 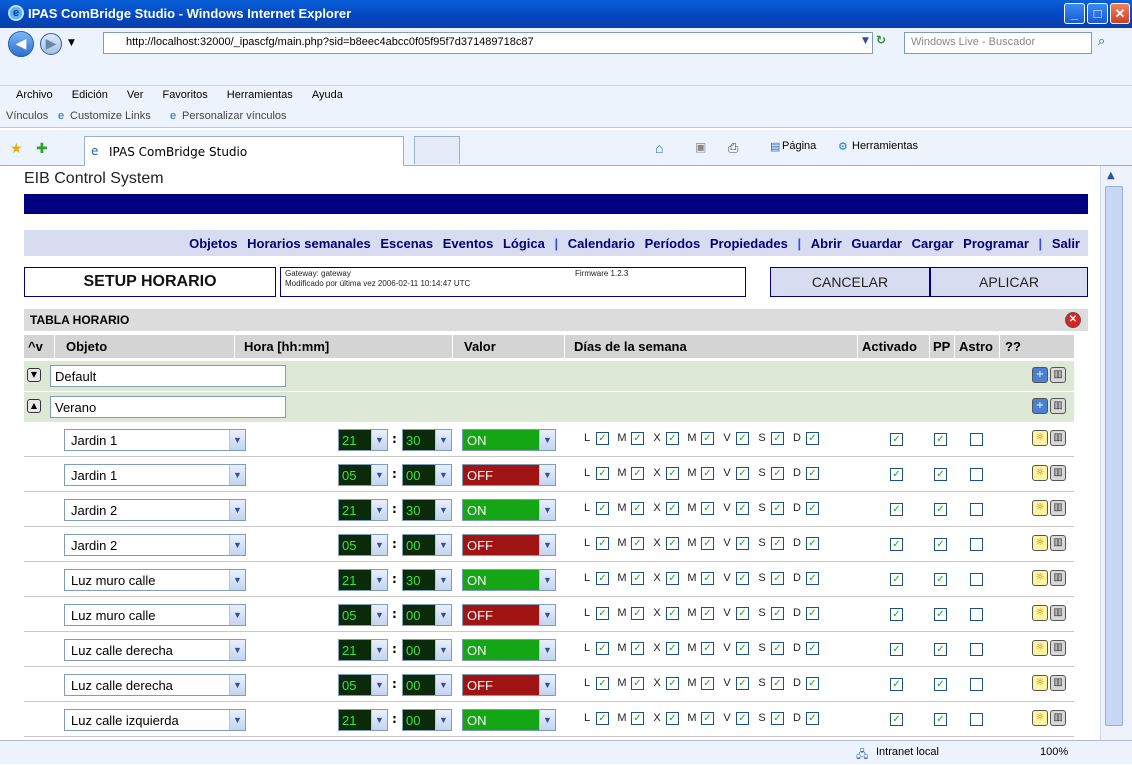 I want to click on col-sort: ^v, so click(x=35, y=346).